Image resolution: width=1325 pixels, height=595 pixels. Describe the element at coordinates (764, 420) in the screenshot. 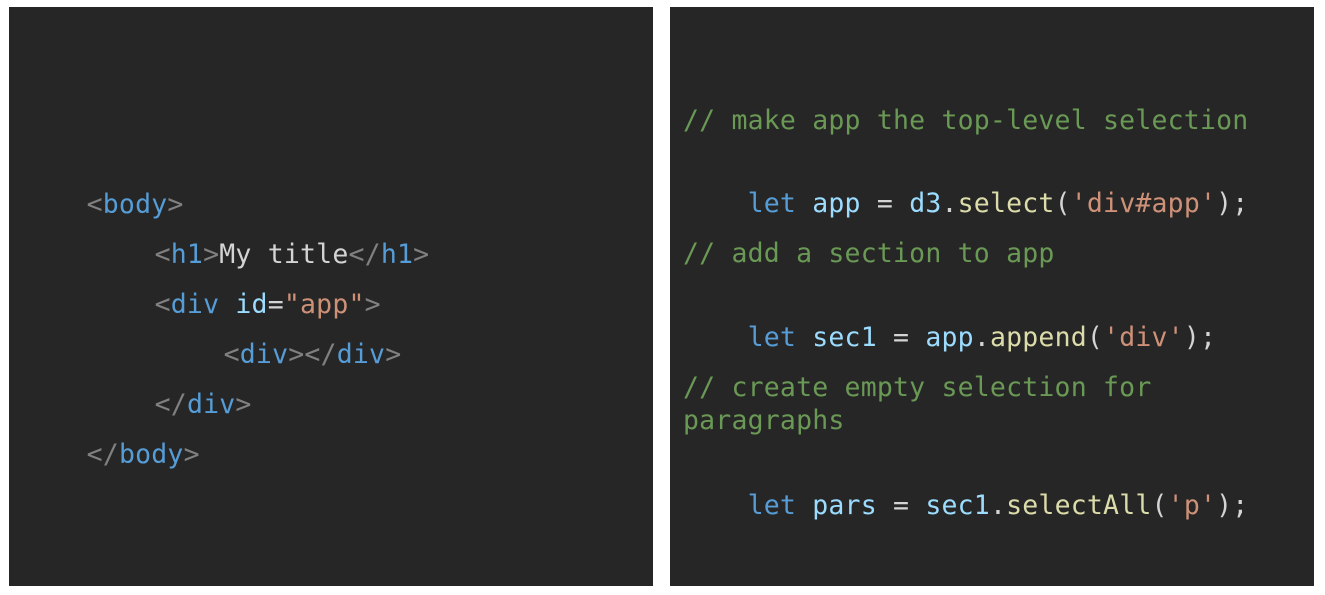

I see `js-comment-3b: paragraphs` at that location.